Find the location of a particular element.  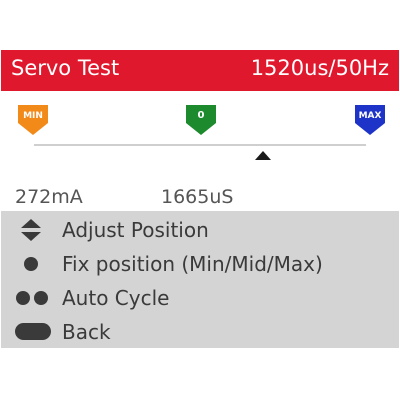

help-item-fix-position: Fix position (Min/Mid/Max) is located at coordinates (200, 264).